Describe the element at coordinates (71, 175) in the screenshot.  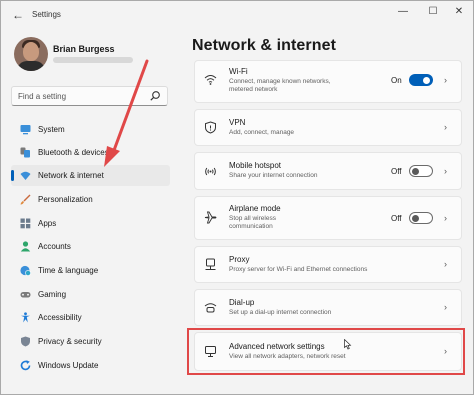
I see `sidebar-item-label: Network & internet` at that location.